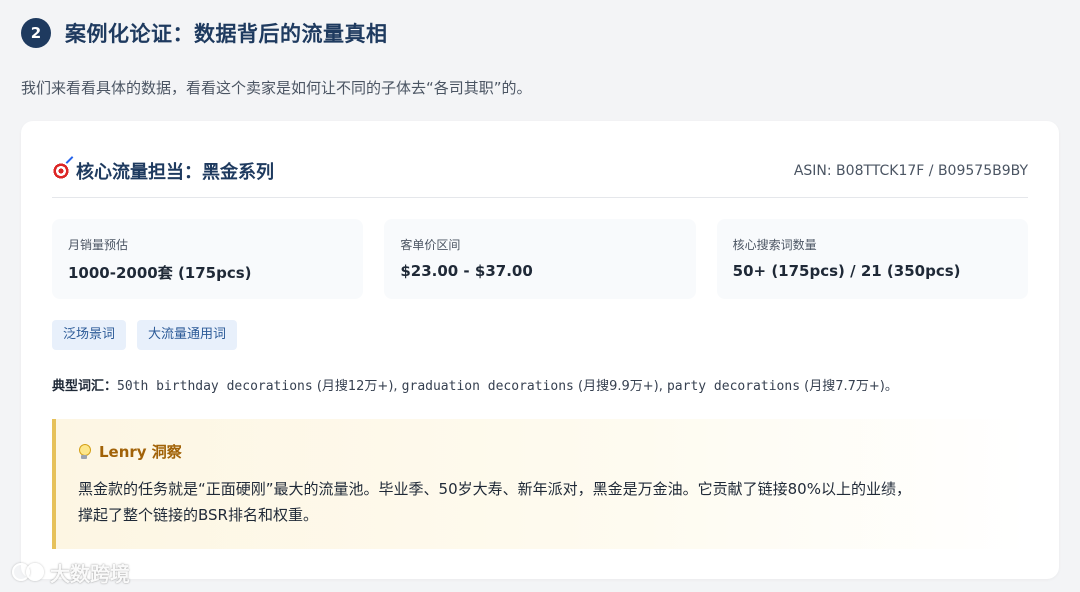  Describe the element at coordinates (198, 515) in the screenshot. I see `insight-line: 撑起了整个链接的BSR排名和权重。` at that location.